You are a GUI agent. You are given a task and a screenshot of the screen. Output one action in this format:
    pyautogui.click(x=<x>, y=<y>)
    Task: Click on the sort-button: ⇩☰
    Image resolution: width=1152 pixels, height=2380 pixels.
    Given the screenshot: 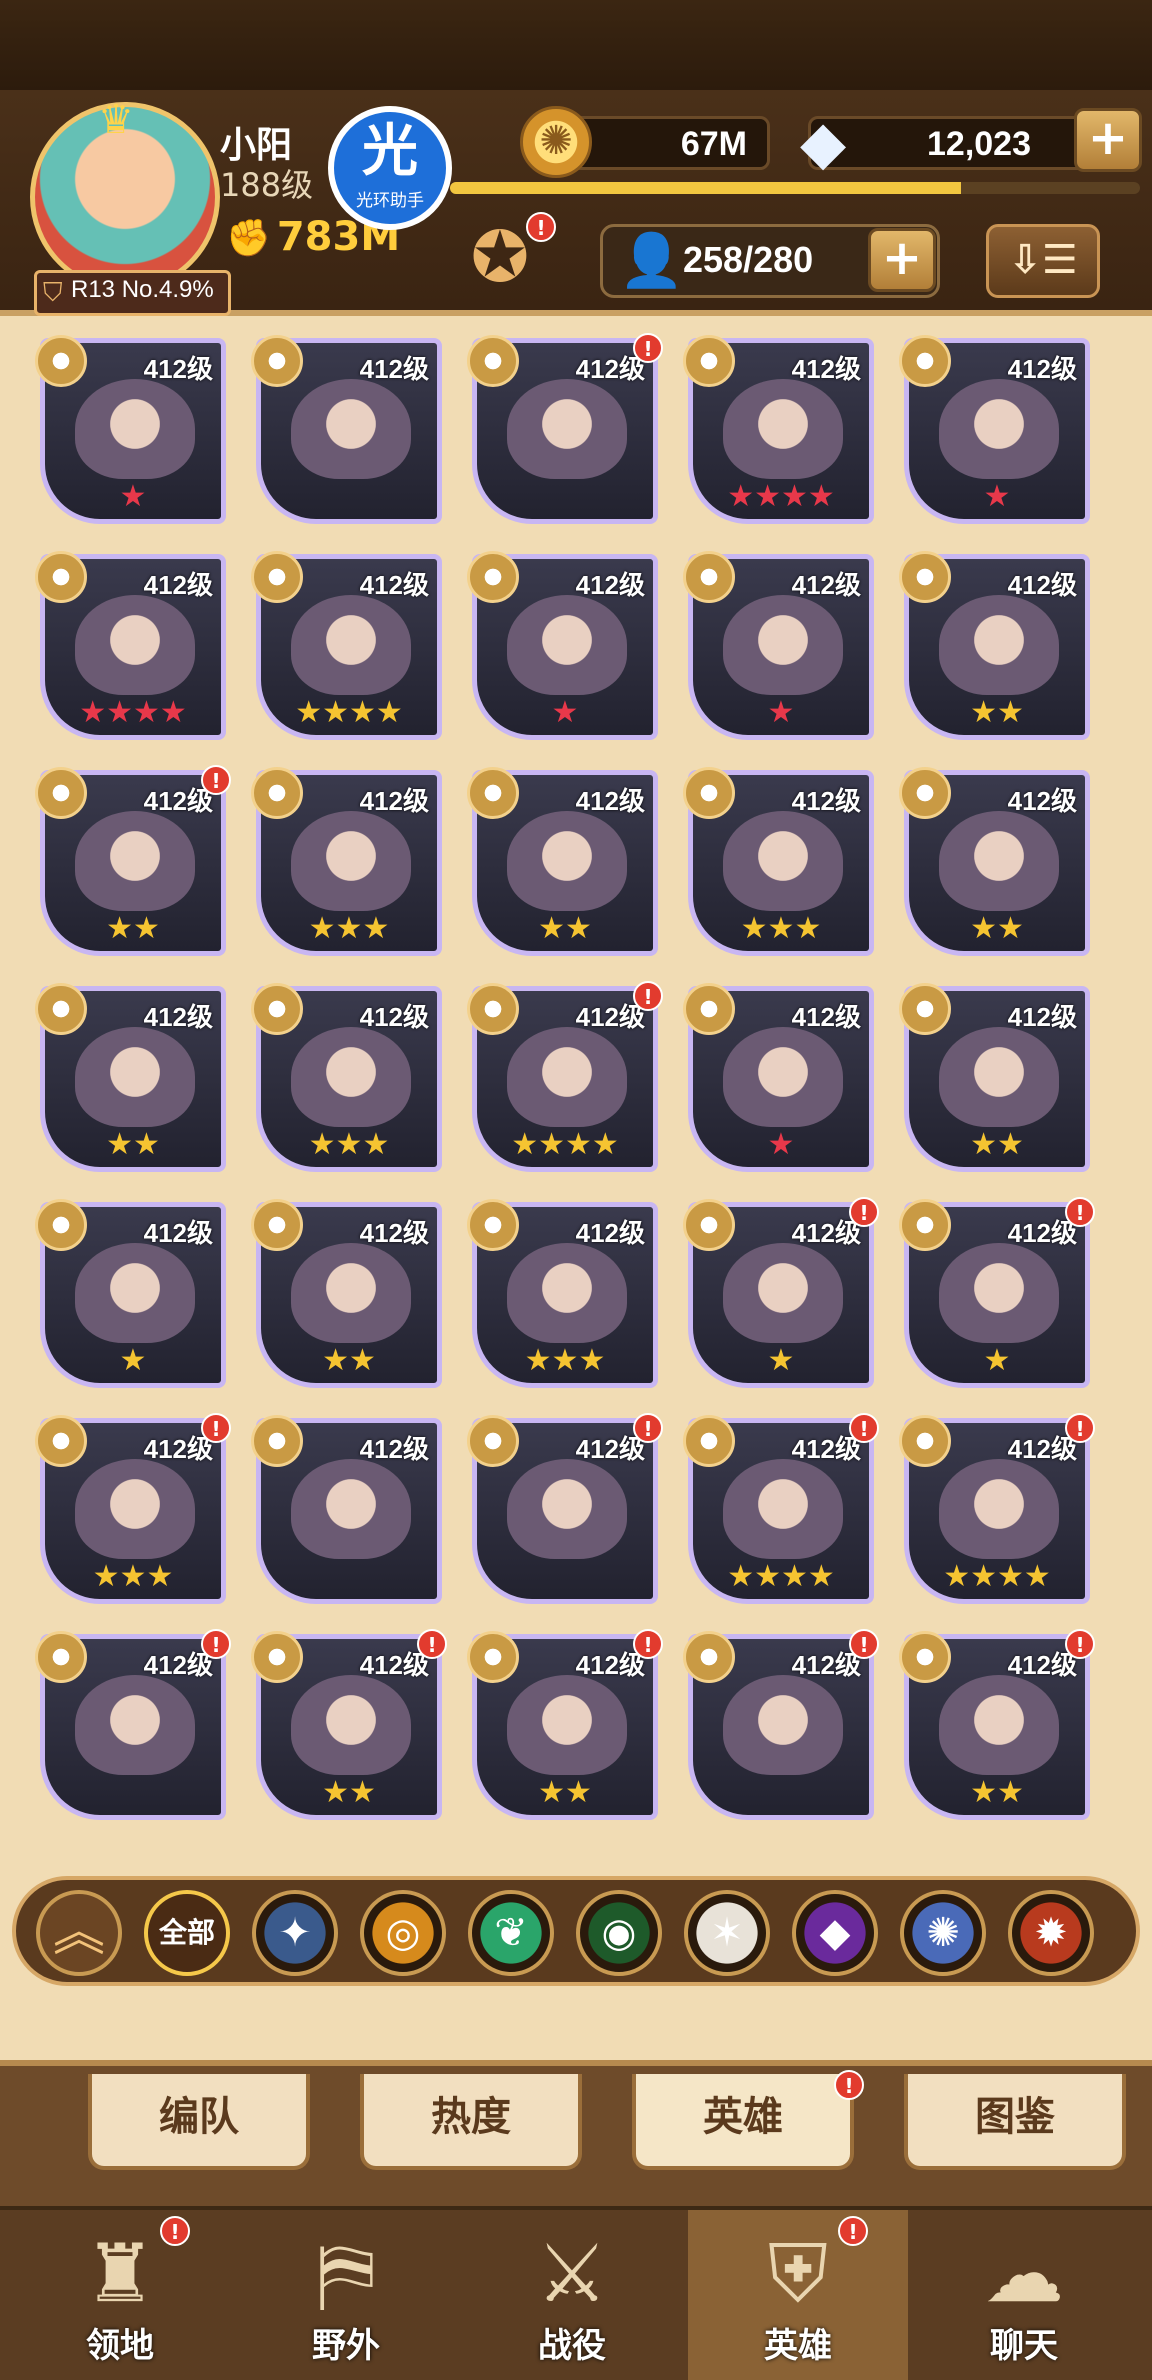 What is the action you would take?
    pyautogui.click(x=1043, y=261)
    